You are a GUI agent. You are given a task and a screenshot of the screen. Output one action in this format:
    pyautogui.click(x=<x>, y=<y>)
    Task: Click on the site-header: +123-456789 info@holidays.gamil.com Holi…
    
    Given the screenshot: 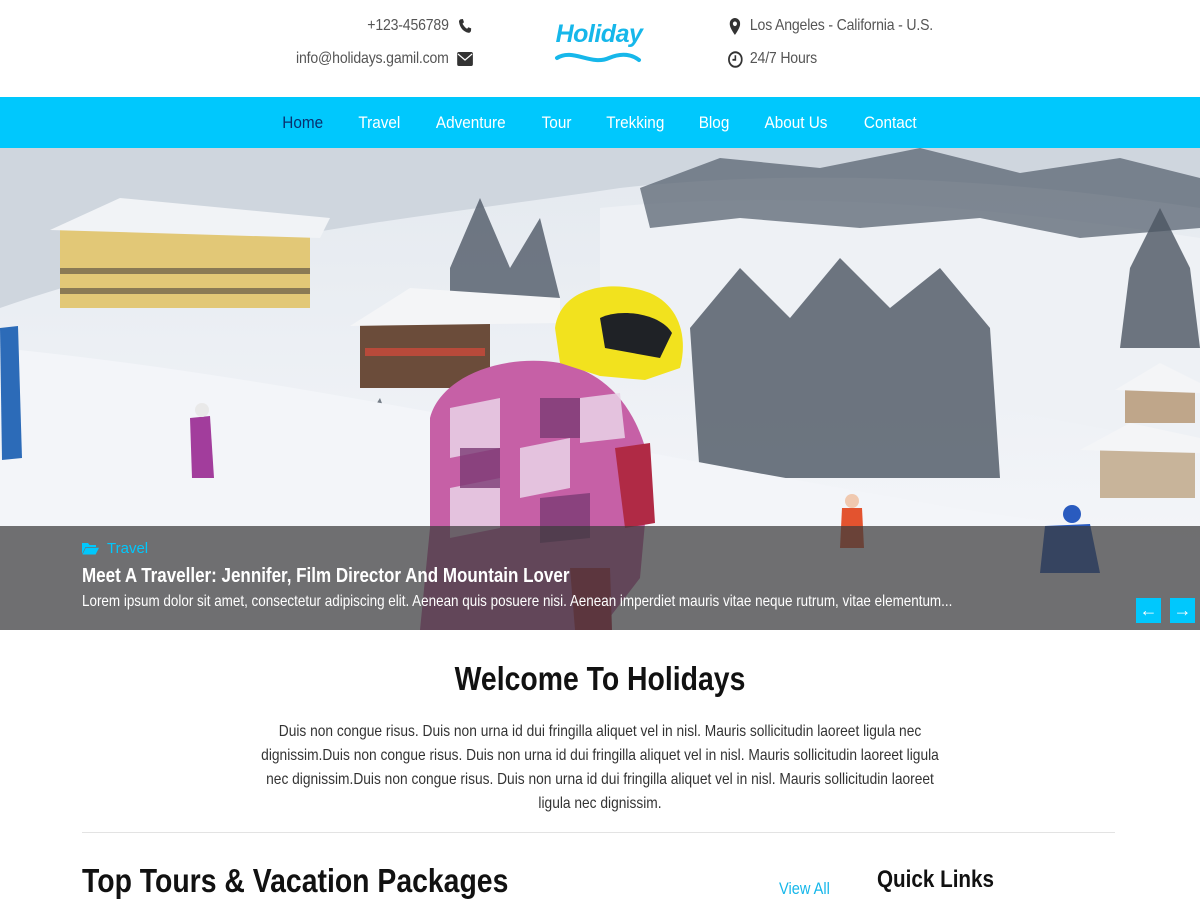 What is the action you would take?
    pyautogui.click(x=600, y=48)
    